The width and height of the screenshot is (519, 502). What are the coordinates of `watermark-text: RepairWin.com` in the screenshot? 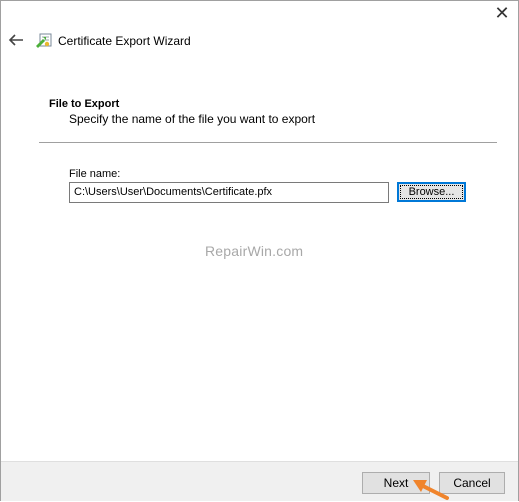 It's located at (254, 251).